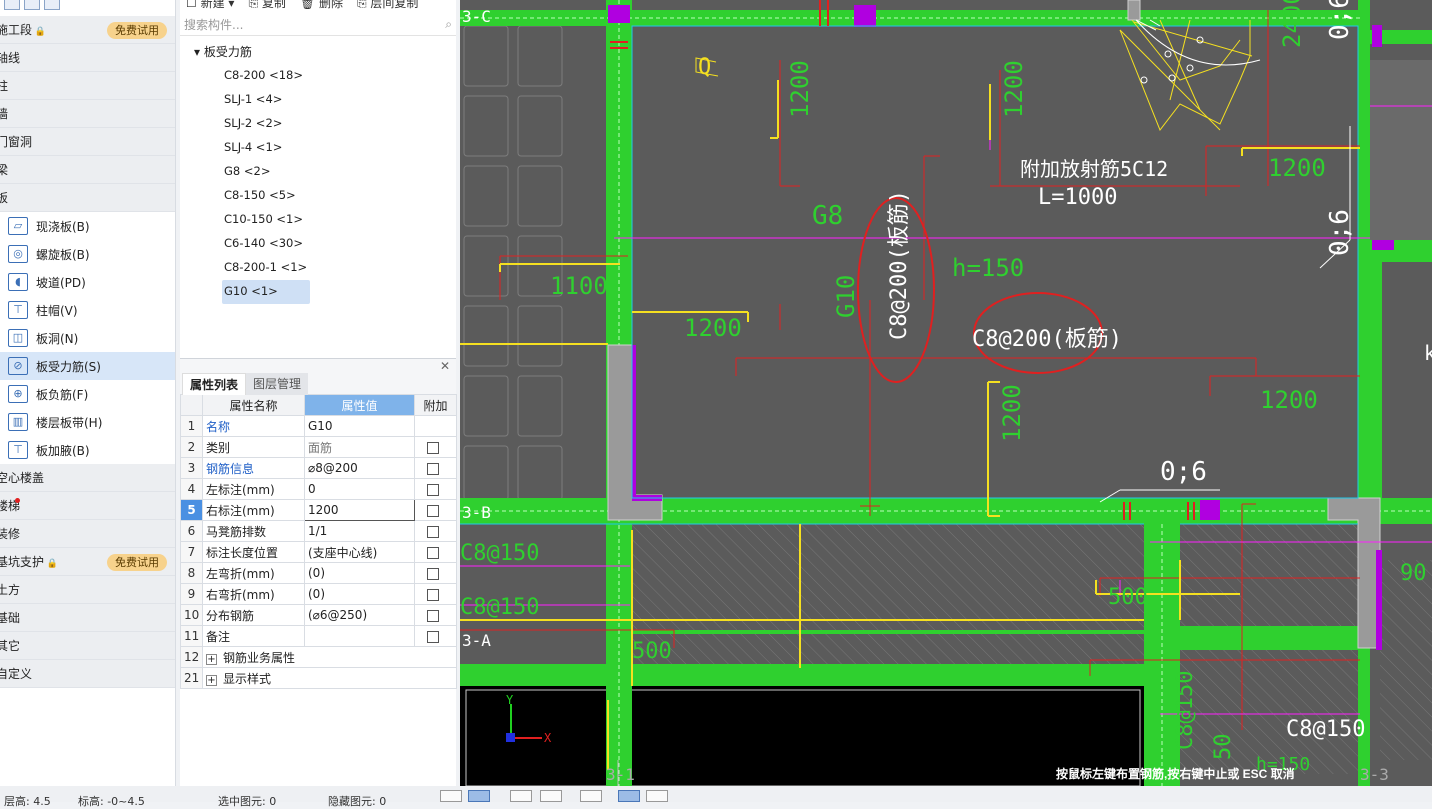  Describe the element at coordinates (87, 534) in the screenshot. I see `nav-group-bottom2: 装修` at that location.